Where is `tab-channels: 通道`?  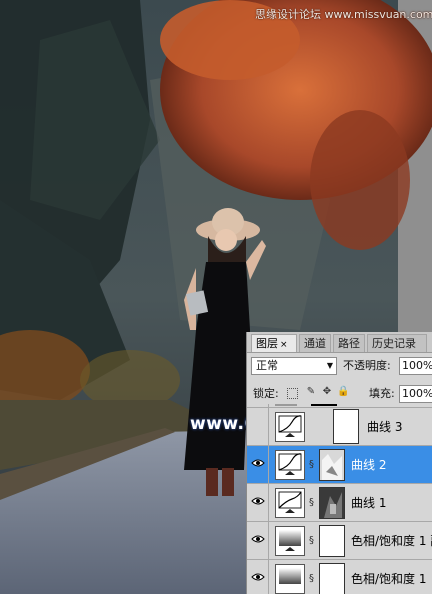
tab-channels: 通道 is located at coordinates (315, 343).